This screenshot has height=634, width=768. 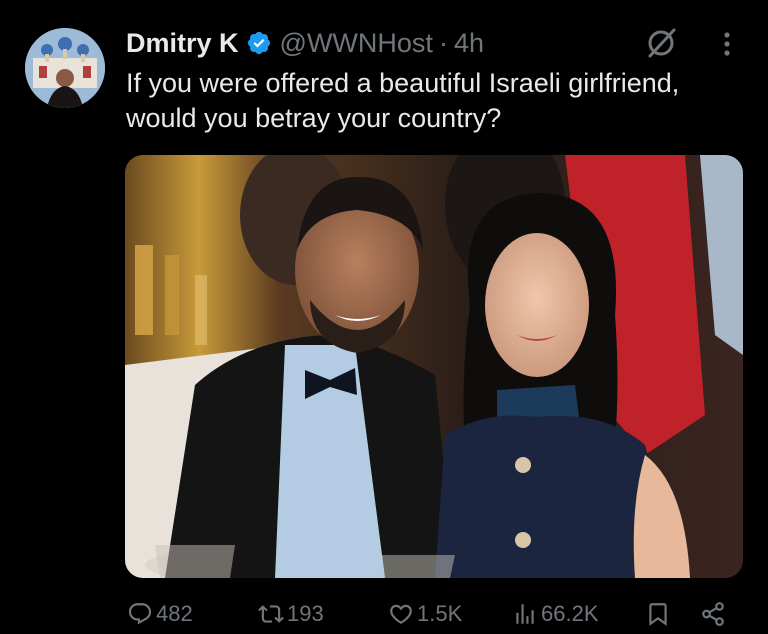 What do you see at coordinates (469, 43) in the screenshot?
I see `post-time: 4h` at bounding box center [469, 43].